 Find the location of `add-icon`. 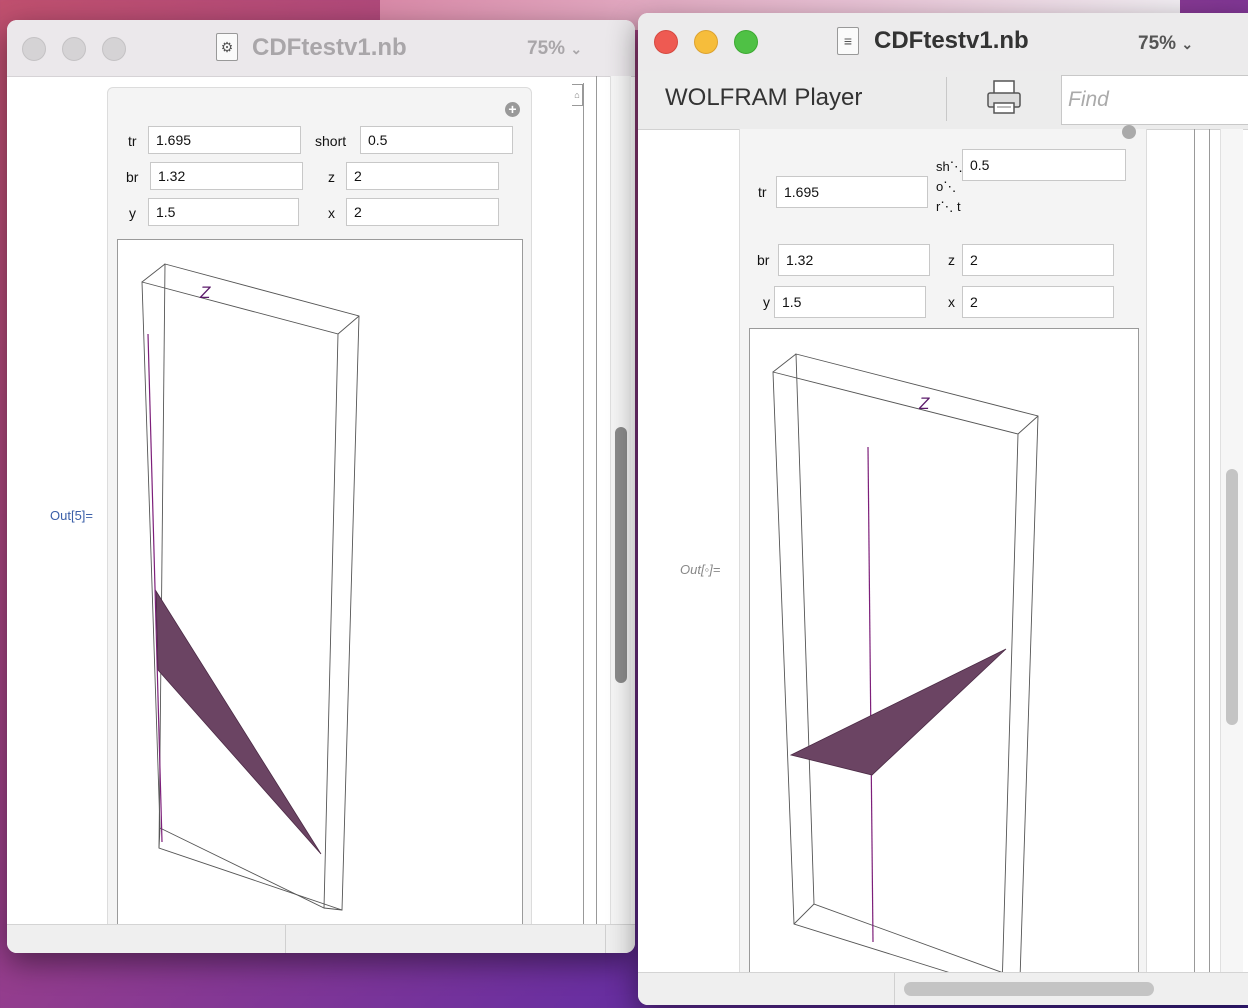

add-icon is located at coordinates (1129, 132).